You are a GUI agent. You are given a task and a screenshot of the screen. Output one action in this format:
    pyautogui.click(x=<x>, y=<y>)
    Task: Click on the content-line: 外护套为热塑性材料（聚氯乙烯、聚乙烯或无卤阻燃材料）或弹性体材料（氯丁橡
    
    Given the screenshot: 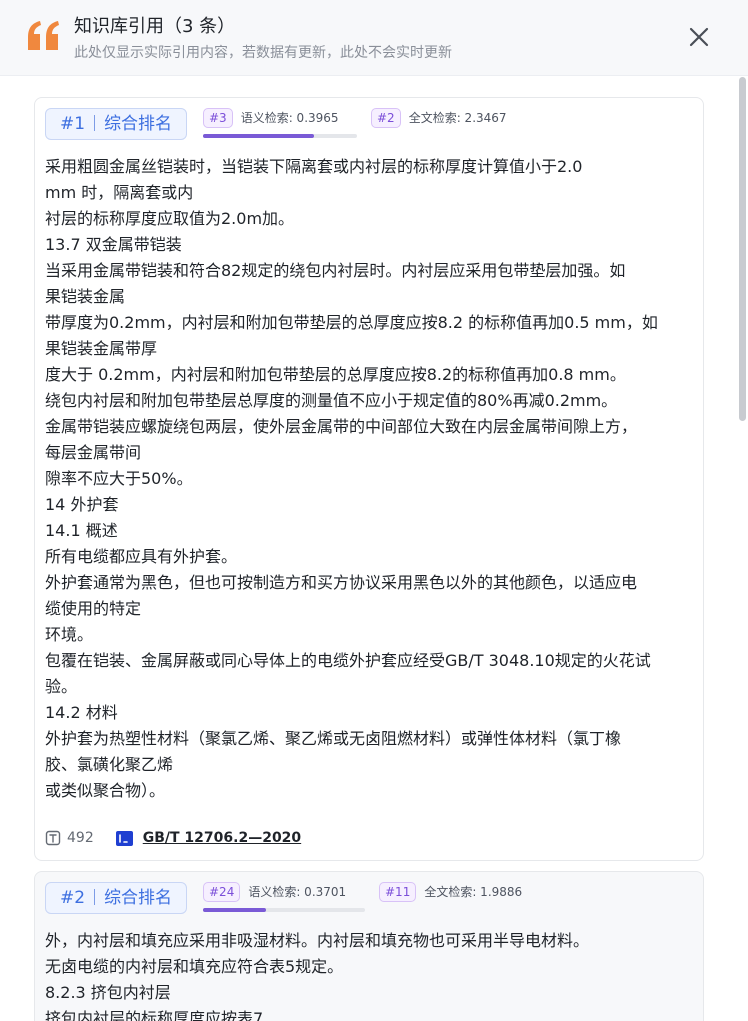 What is the action you would take?
    pyautogui.click(x=333, y=738)
    